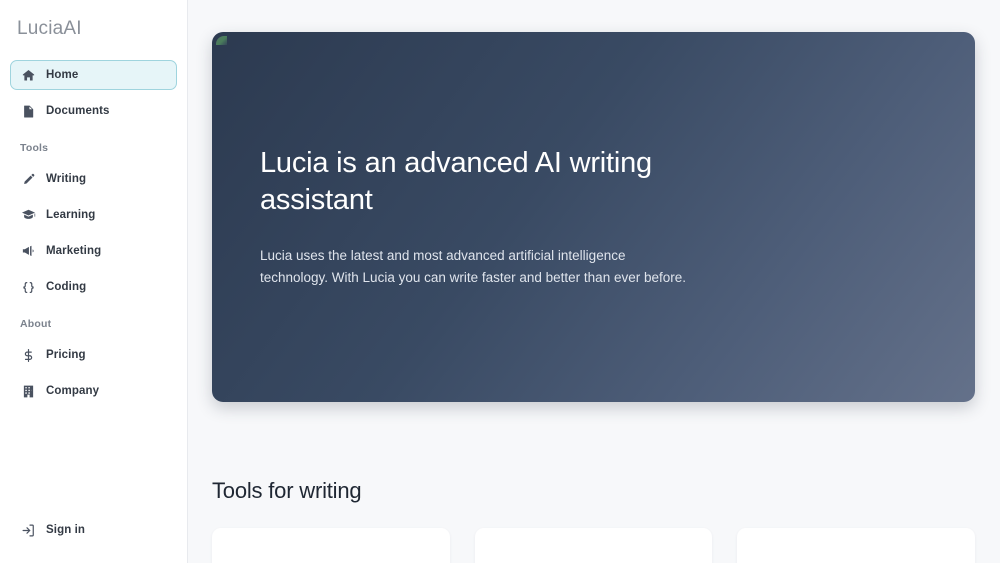 Image resolution: width=1000 pixels, height=563 pixels. What do you see at coordinates (49, 28) in the screenshot?
I see `brand-name: LuciaAI` at bounding box center [49, 28].